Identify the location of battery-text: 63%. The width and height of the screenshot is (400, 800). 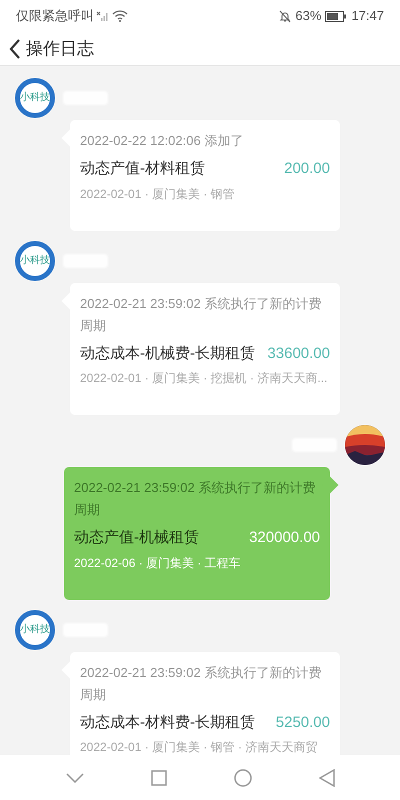
(308, 16).